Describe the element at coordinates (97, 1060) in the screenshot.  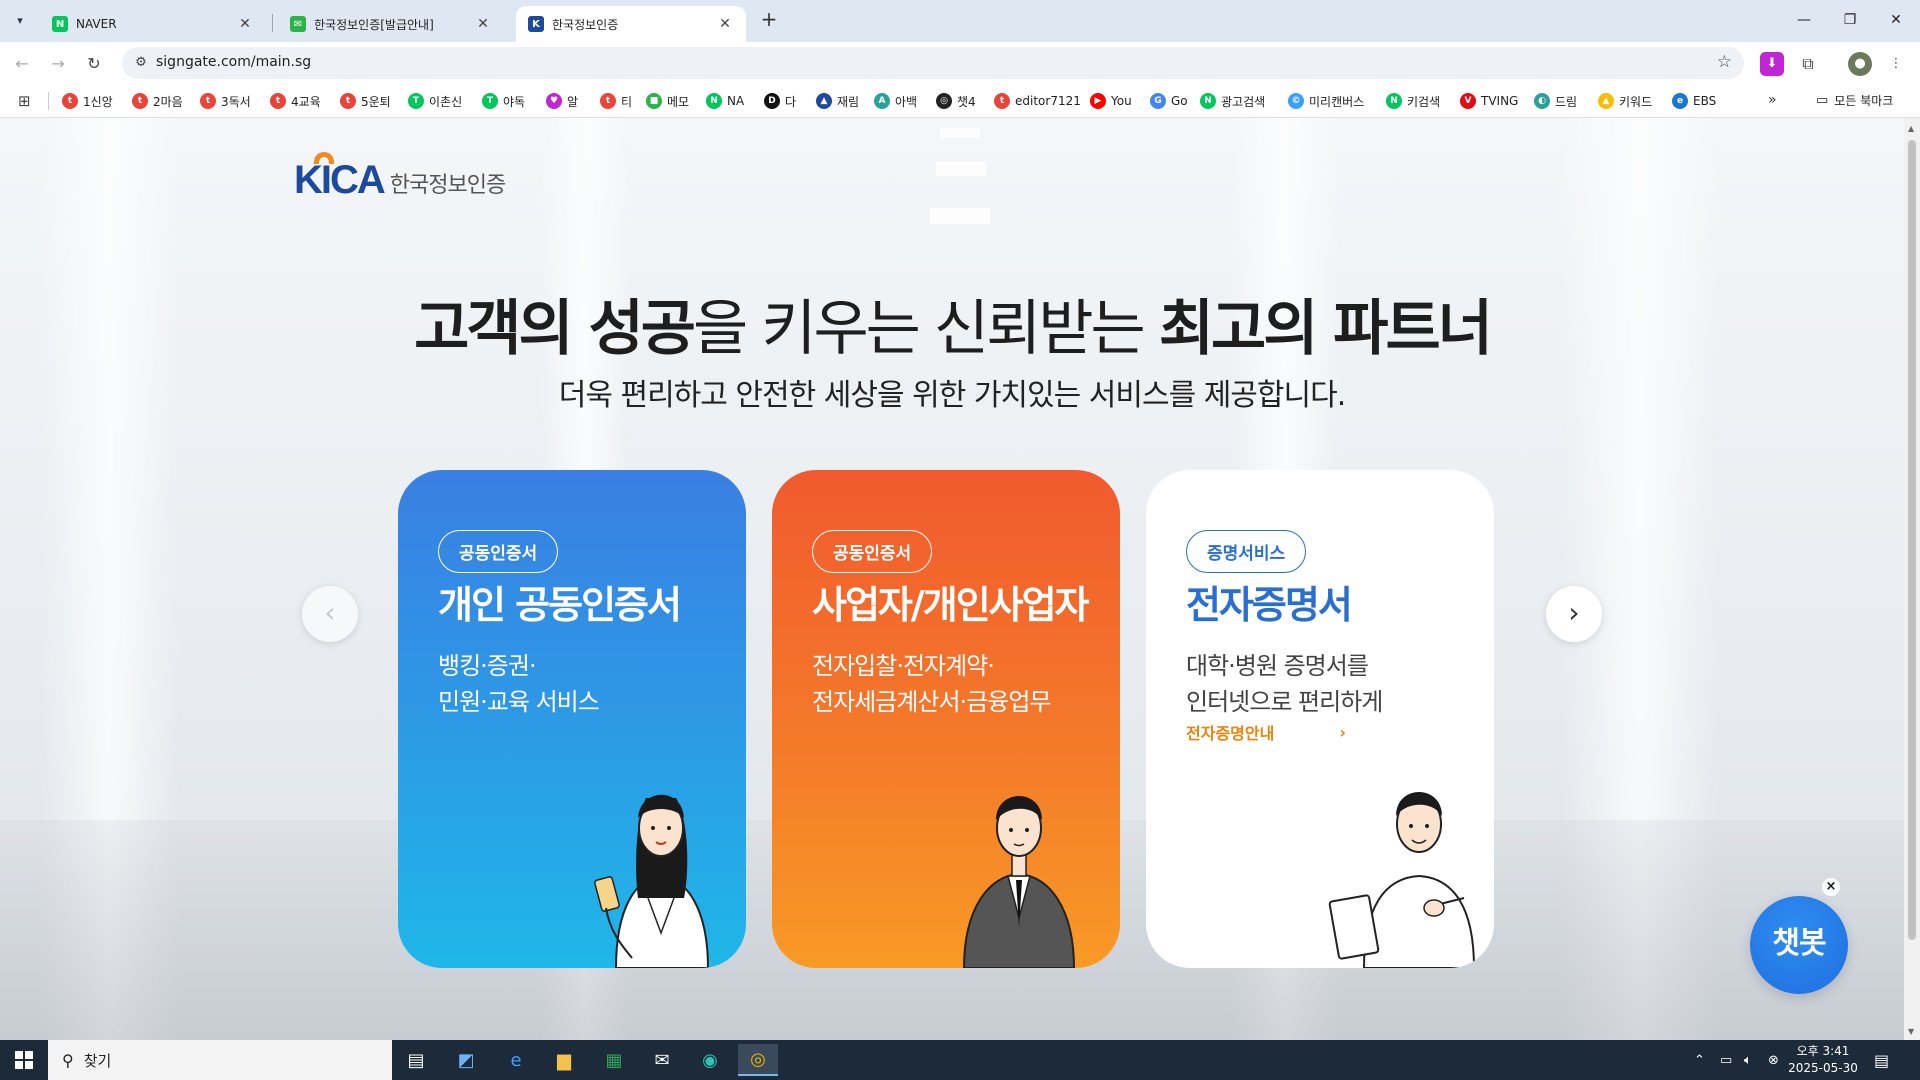
I see `taskbar-search-placeholder: 찾기` at that location.